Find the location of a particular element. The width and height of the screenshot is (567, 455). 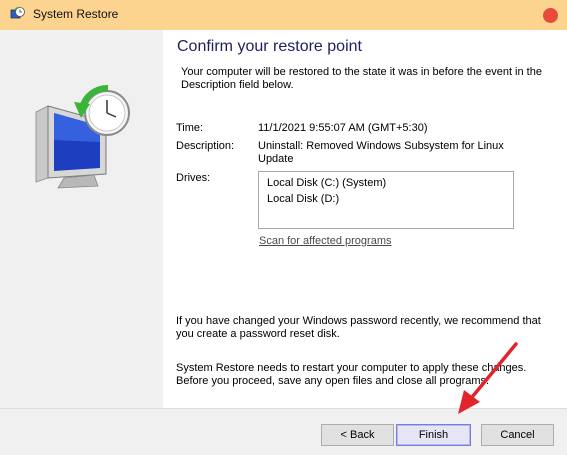

time-label: Time: is located at coordinates (190, 128).